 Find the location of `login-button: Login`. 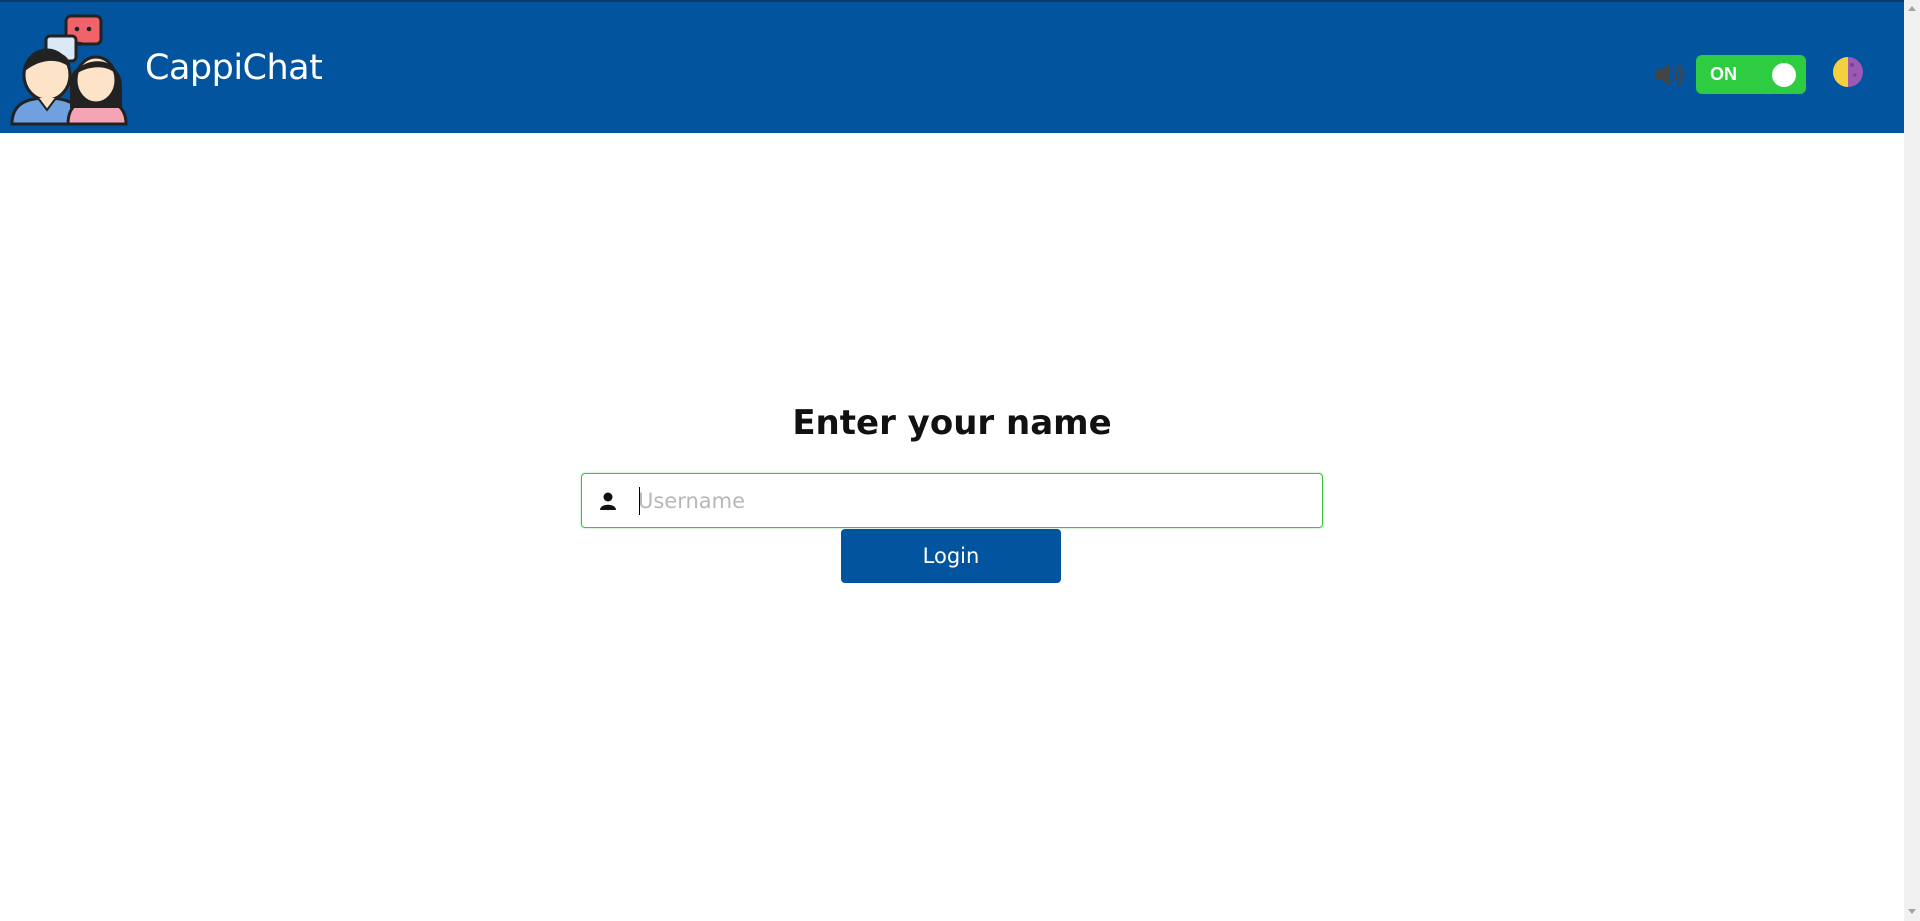

login-button: Login is located at coordinates (951, 556).